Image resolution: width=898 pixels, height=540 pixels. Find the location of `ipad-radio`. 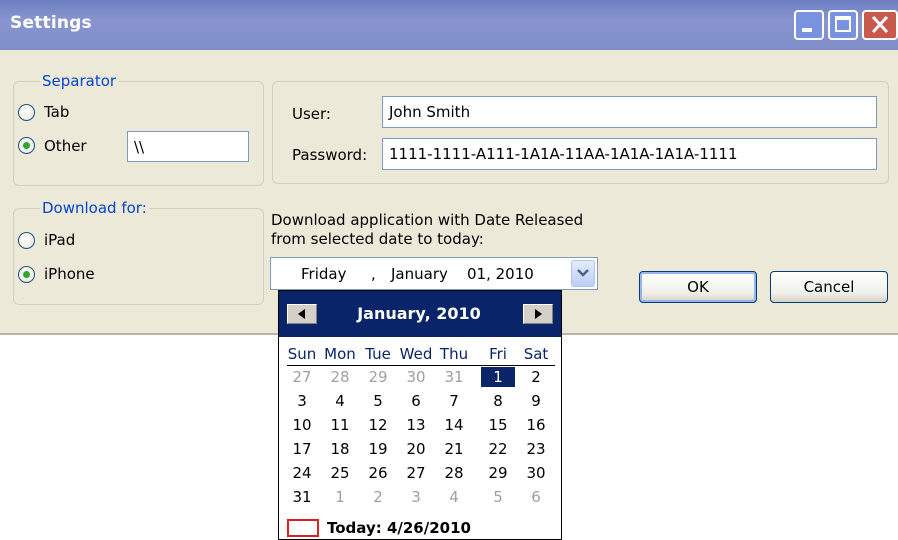

ipad-radio is located at coordinates (26, 240).